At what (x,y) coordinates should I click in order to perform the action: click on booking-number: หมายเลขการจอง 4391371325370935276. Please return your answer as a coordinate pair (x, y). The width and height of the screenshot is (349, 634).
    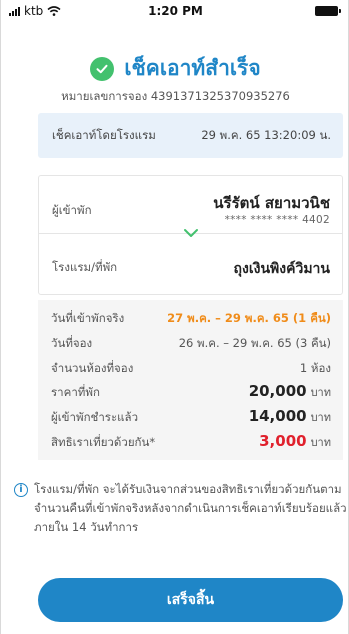
    Looking at the image, I should click on (175, 96).